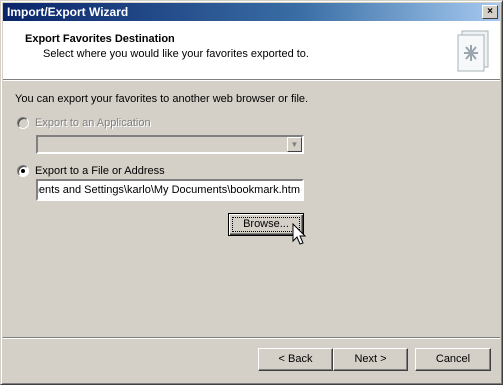 Image resolution: width=503 pixels, height=385 pixels. Describe the element at coordinates (251, 80) in the screenshot. I see `header-divider` at that location.